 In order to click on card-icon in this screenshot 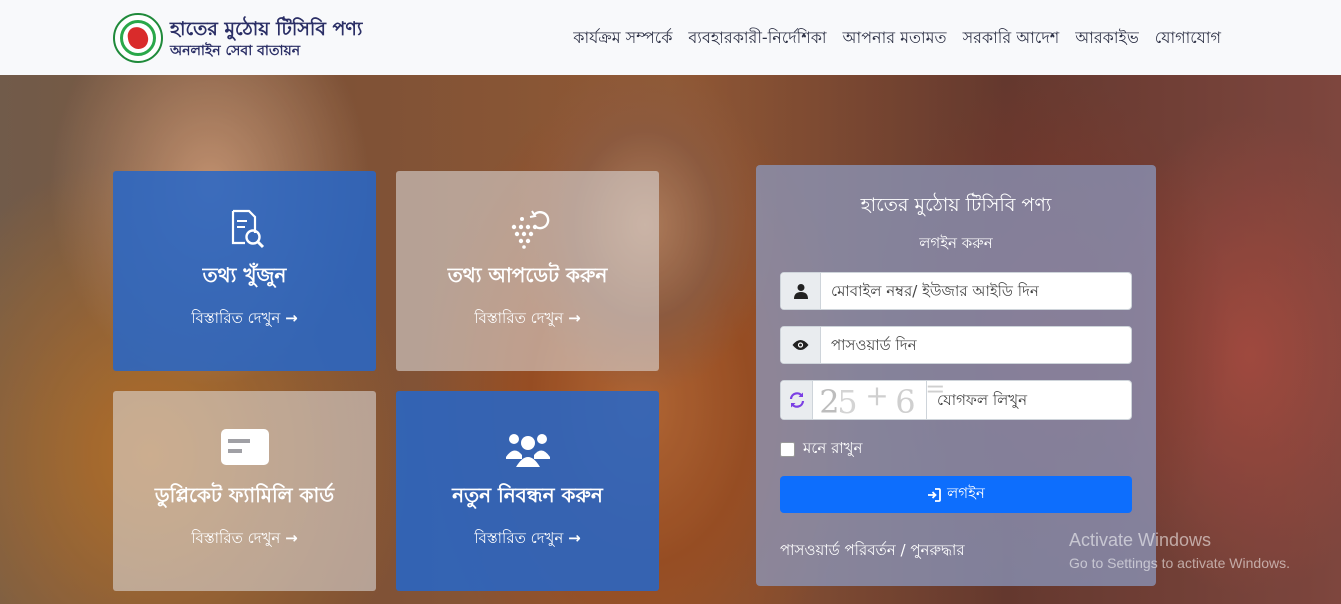, I will do `click(244, 447)`.